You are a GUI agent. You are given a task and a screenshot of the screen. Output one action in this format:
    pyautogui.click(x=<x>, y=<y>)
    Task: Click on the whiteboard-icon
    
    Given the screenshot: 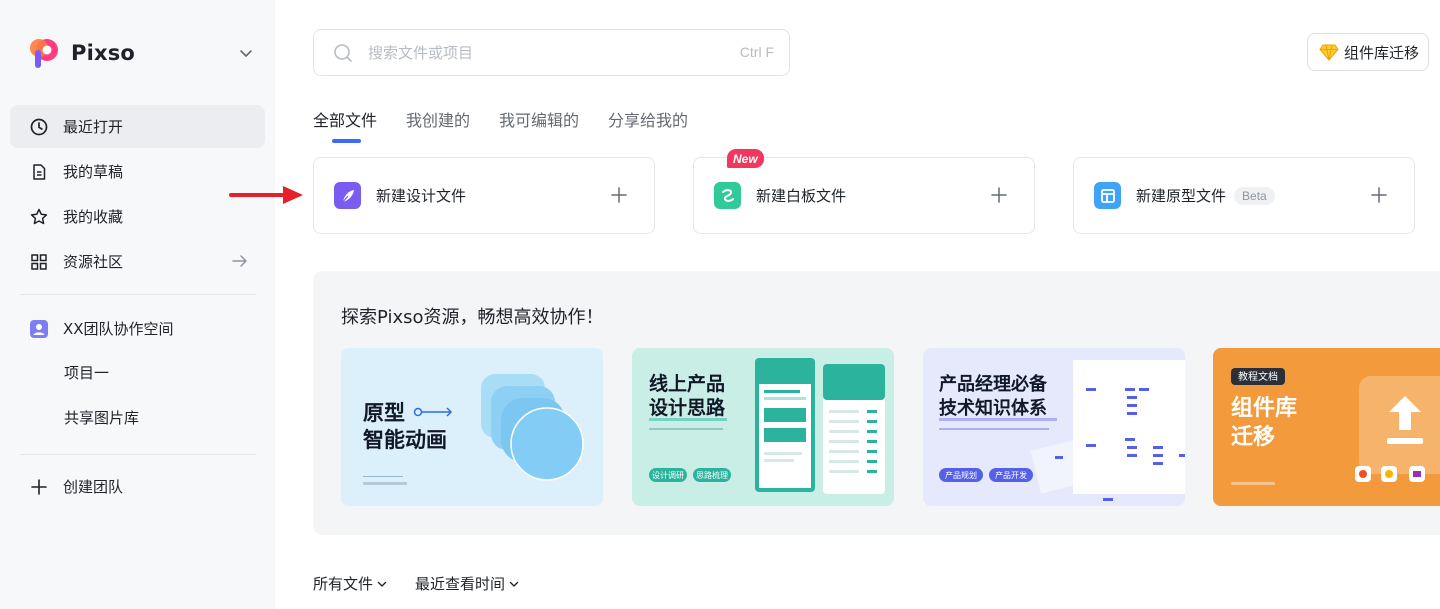 What is the action you would take?
    pyautogui.click(x=727, y=195)
    